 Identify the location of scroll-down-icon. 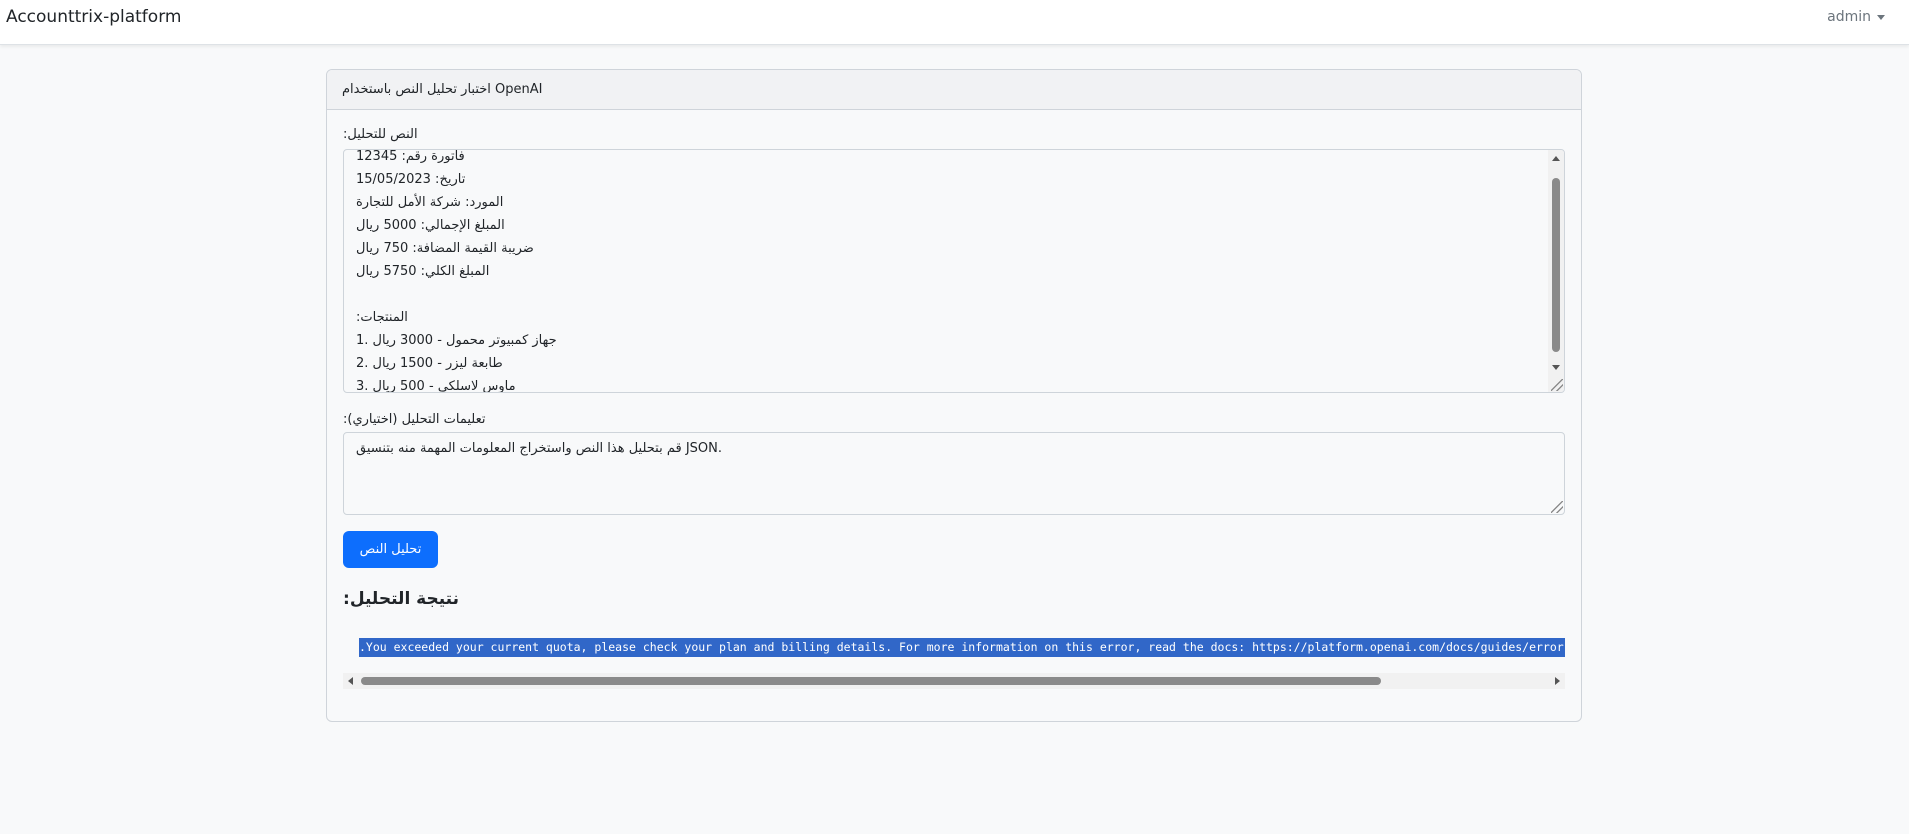
(1556, 367).